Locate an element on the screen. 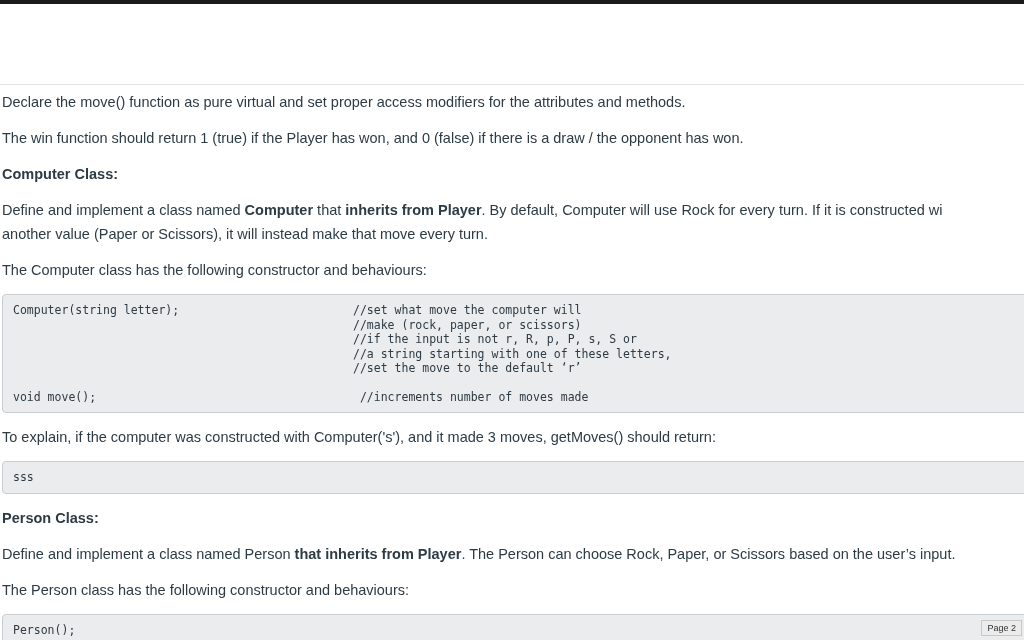 The height and width of the screenshot is (640, 1024). code-comment: //increments number of moves made is located at coordinates (473, 396).